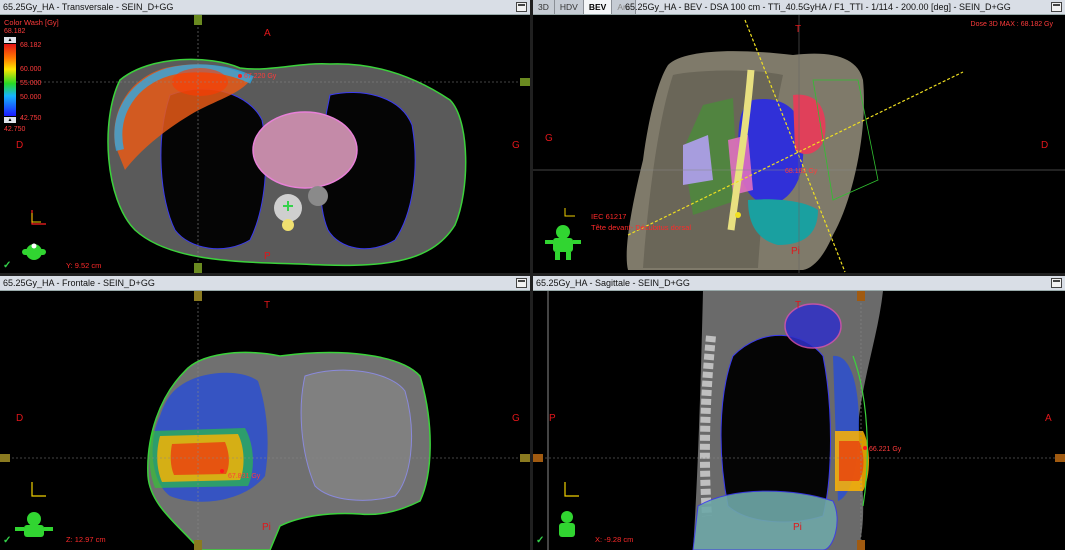  I want to click on orient-top: A, so click(267, 33).